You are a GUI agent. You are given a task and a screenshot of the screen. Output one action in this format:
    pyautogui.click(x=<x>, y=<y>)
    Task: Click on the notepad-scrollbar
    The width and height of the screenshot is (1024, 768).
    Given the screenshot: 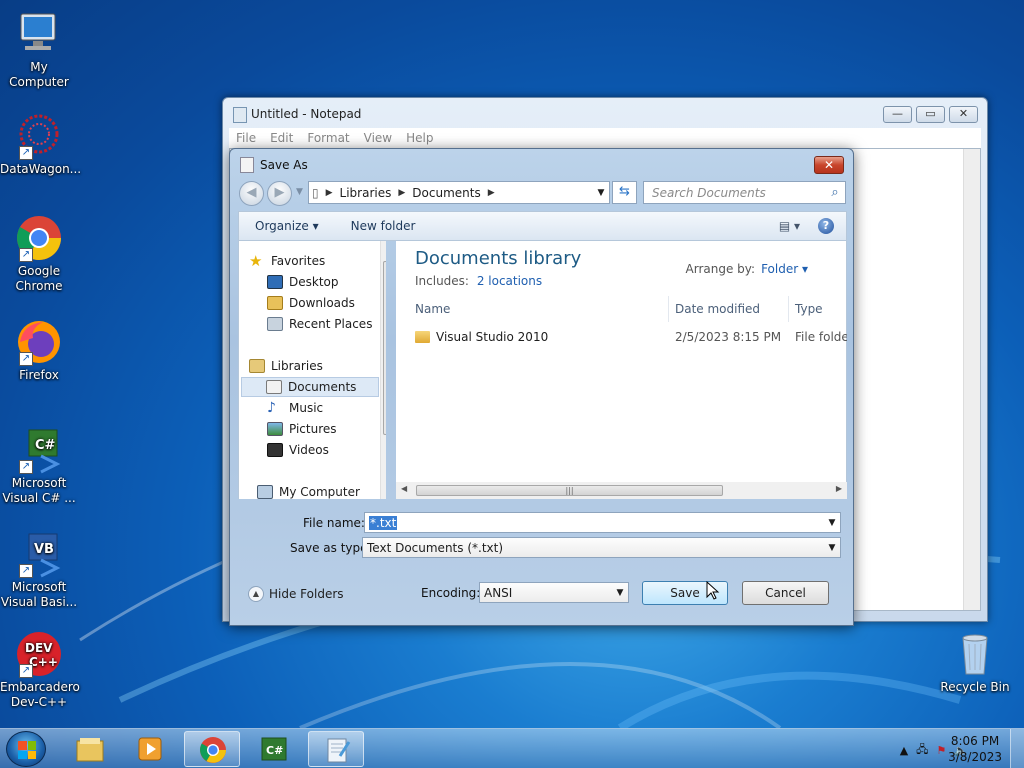 What is the action you would take?
    pyautogui.click(x=971, y=379)
    